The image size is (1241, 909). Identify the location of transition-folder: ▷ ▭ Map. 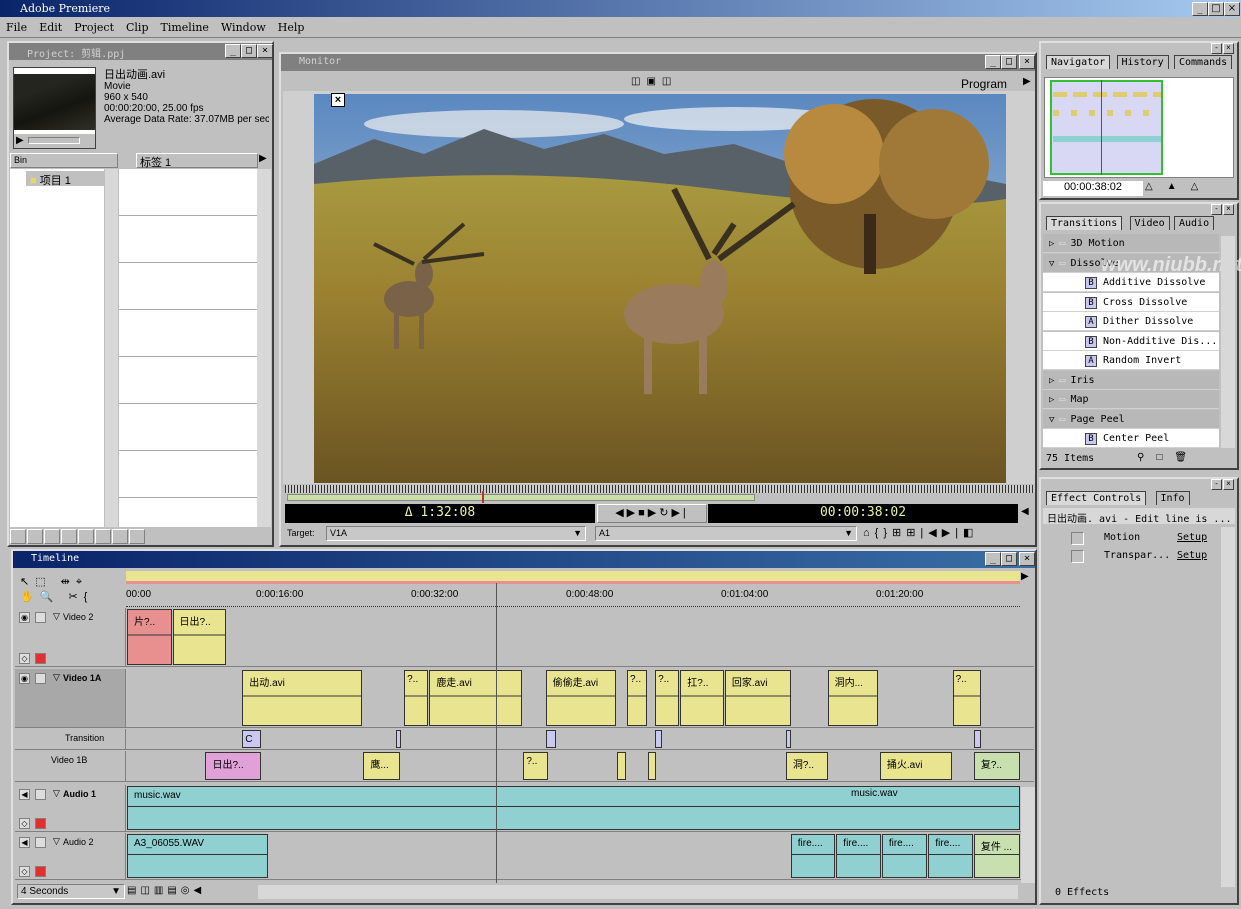
(1131, 399).